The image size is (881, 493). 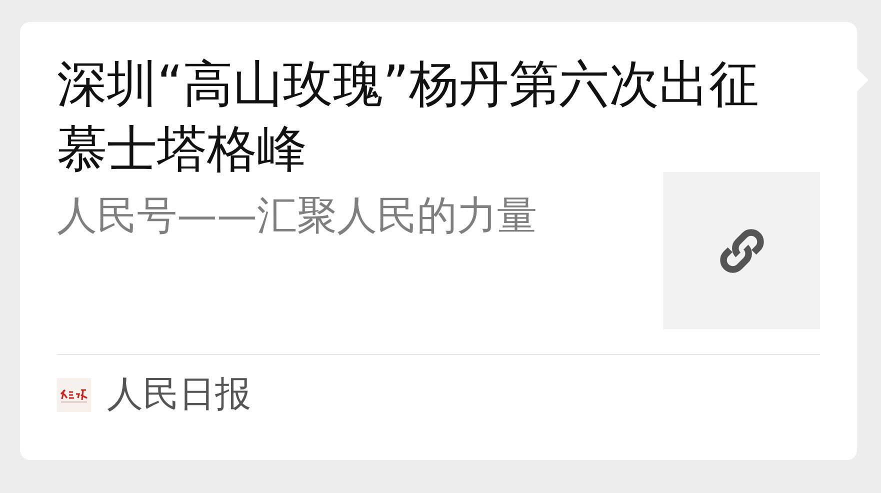 What do you see at coordinates (297, 216) in the screenshot?
I see `article-subtitle: 人民号——汇聚人民的力量` at bounding box center [297, 216].